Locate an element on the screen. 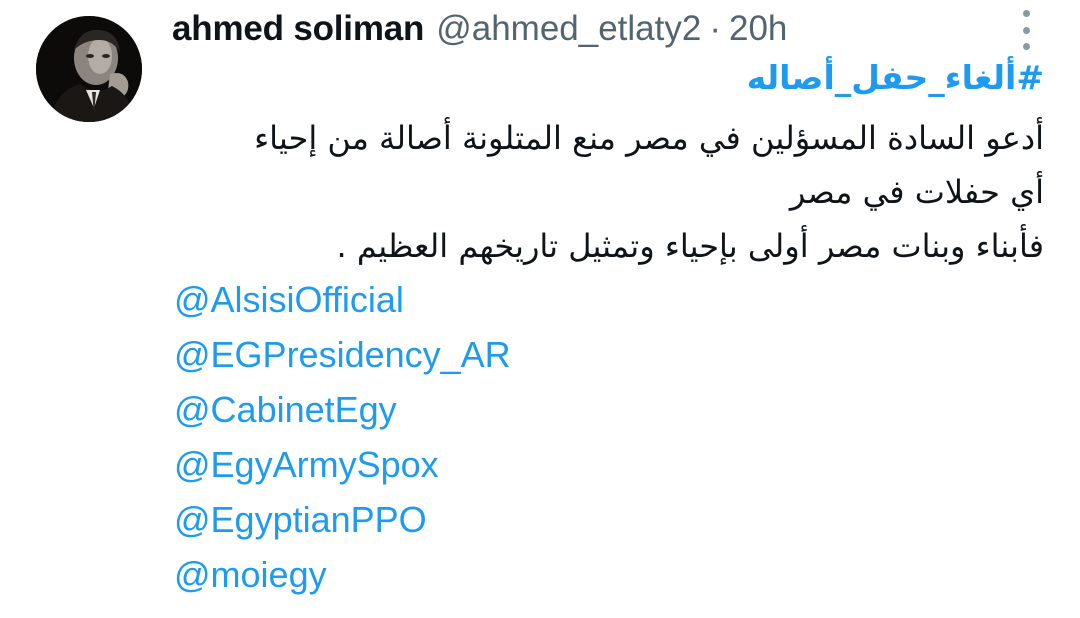 This screenshot has height=618, width=1080. profile-photo-icon is located at coordinates (89, 69).